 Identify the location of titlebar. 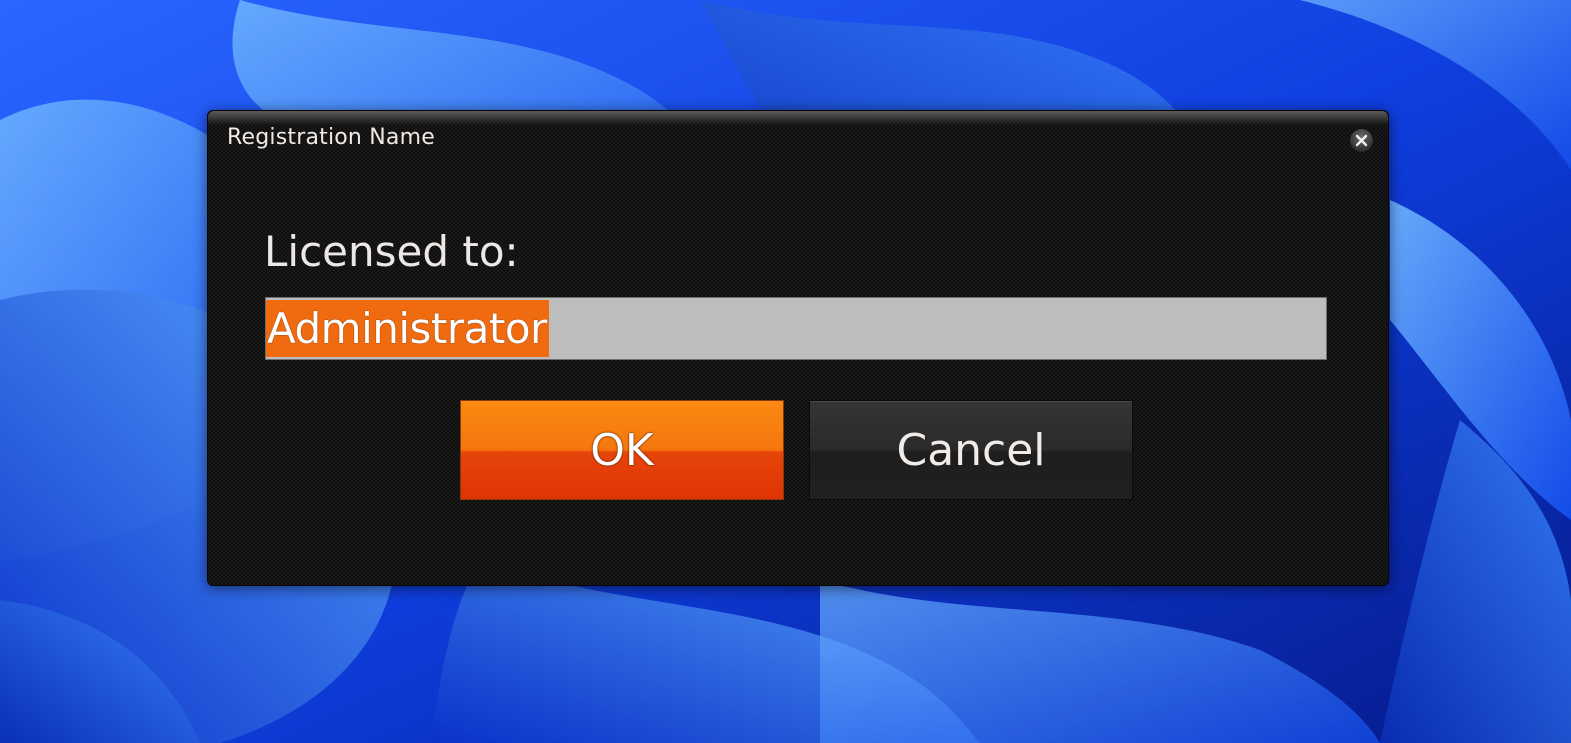
(798, 118).